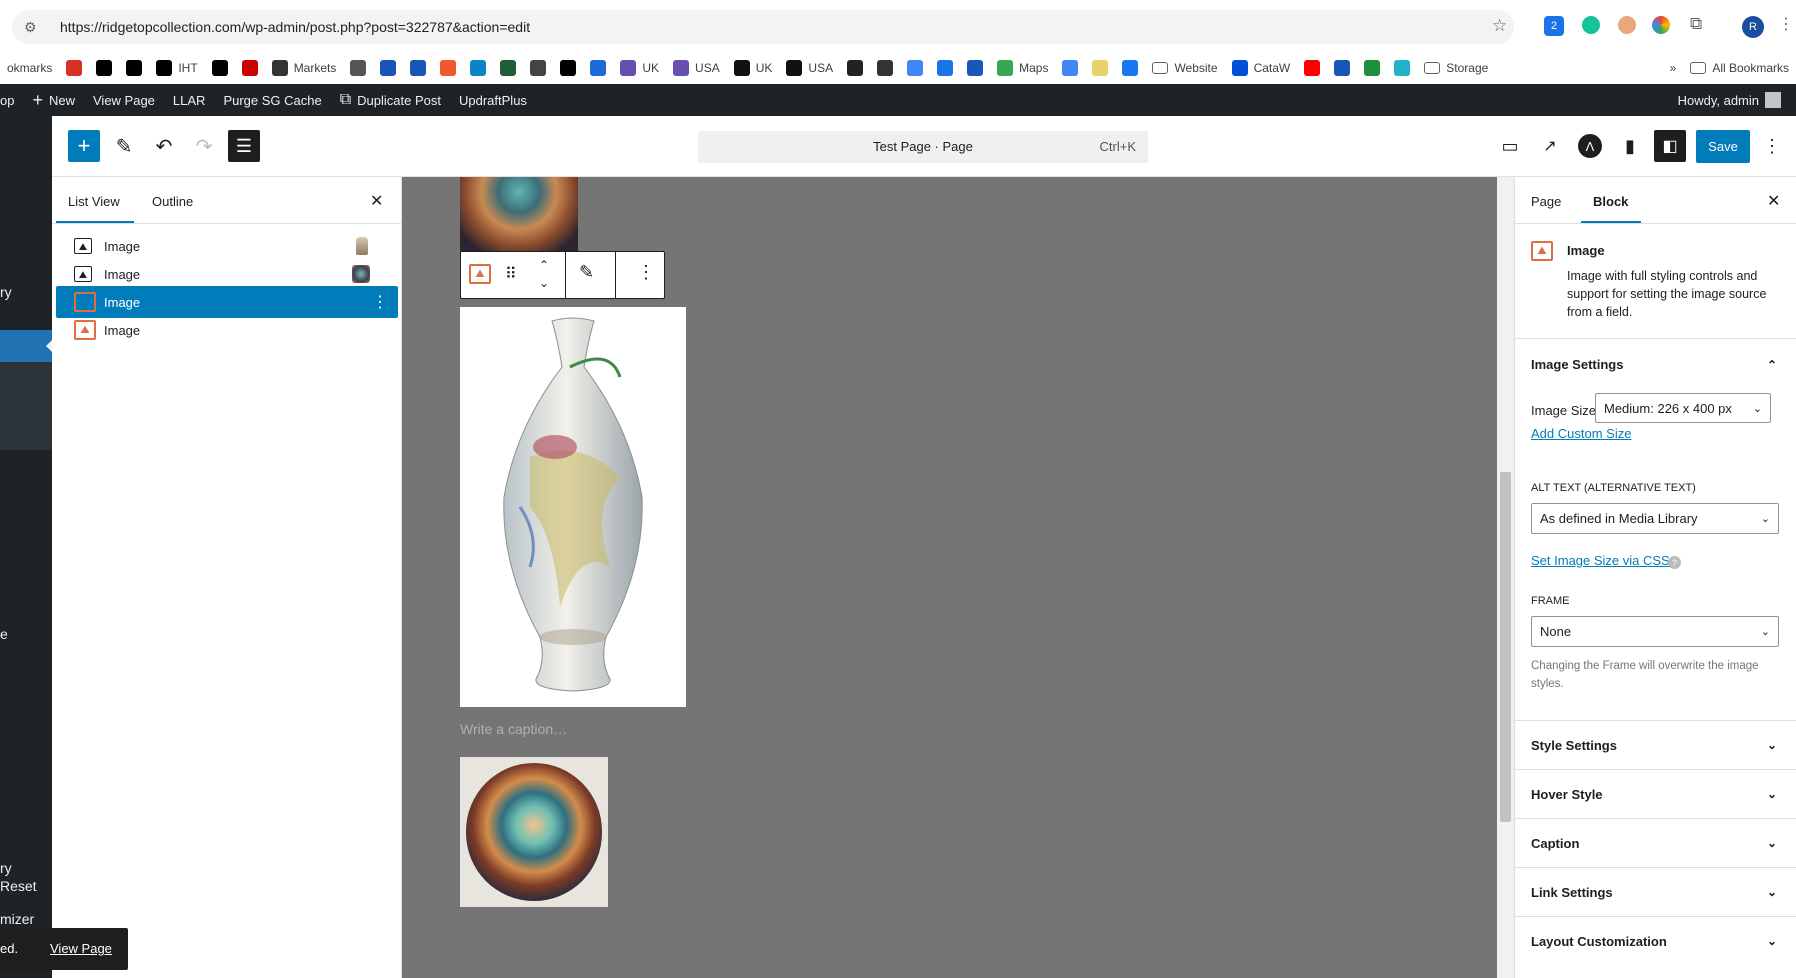 The image size is (1796, 978). What do you see at coordinates (1772, 146) in the screenshot?
I see `options-menu-icon: ⋮` at bounding box center [1772, 146].